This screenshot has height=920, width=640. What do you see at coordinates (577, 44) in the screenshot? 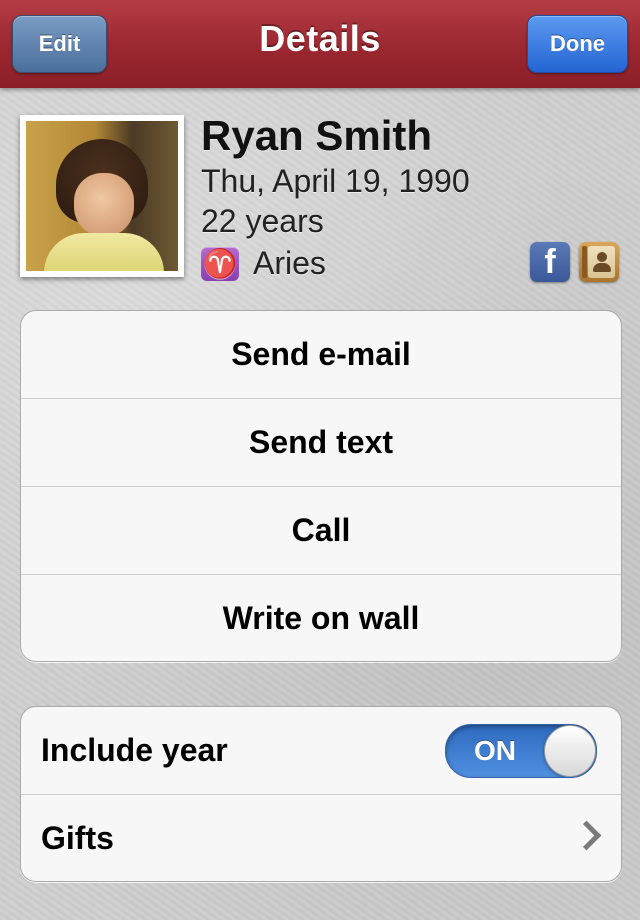
I see `done-button: Done` at bounding box center [577, 44].